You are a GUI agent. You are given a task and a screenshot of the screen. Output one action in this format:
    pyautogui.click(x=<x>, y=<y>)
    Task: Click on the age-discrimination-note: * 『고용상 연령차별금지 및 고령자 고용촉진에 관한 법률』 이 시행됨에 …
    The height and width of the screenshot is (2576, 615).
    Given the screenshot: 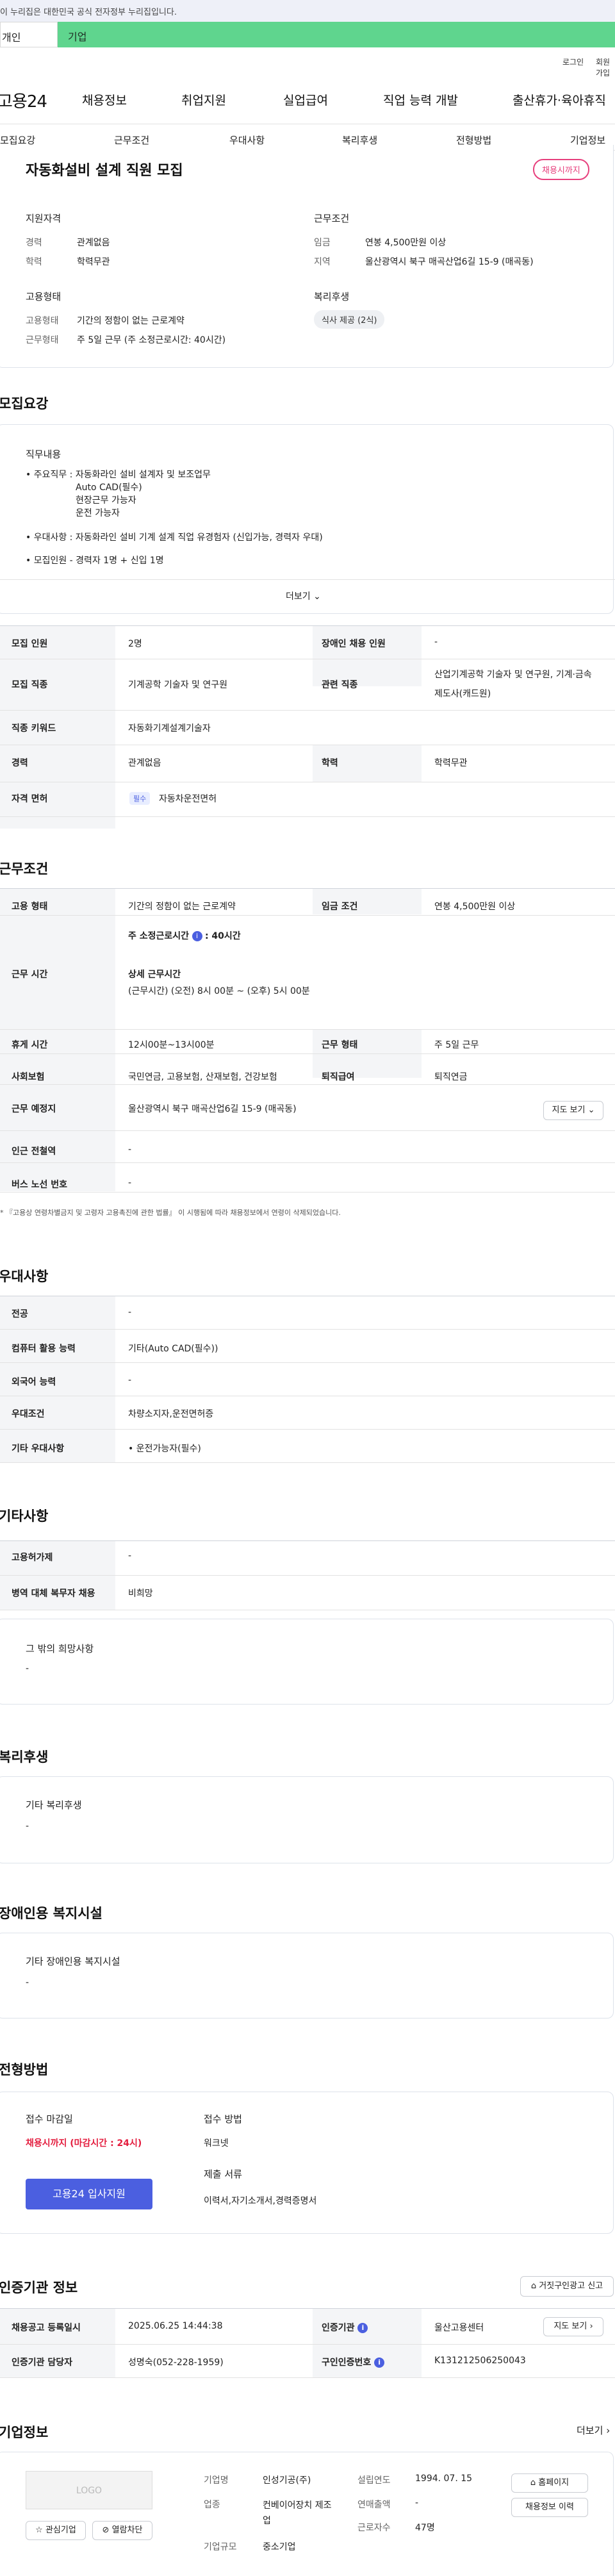 What is the action you would take?
    pyautogui.click(x=171, y=1213)
    